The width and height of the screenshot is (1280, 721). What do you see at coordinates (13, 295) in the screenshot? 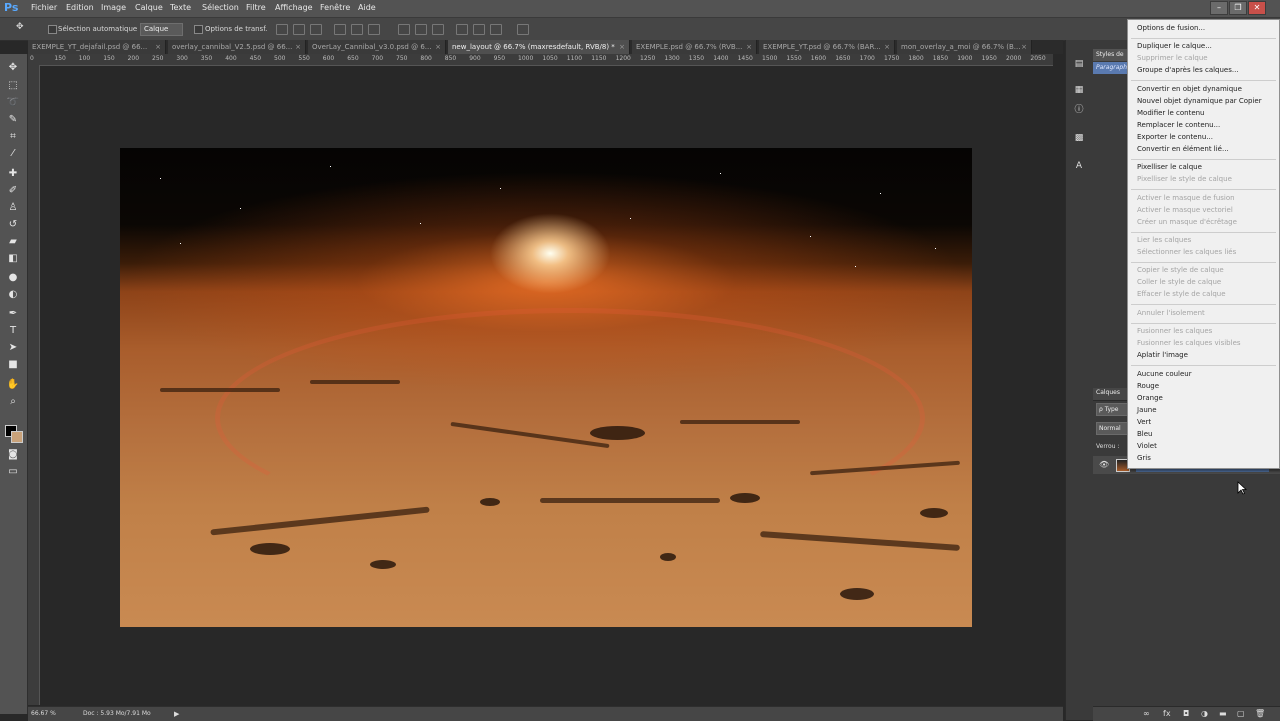
I see `dodge-tool-icon: ◐` at bounding box center [13, 295].